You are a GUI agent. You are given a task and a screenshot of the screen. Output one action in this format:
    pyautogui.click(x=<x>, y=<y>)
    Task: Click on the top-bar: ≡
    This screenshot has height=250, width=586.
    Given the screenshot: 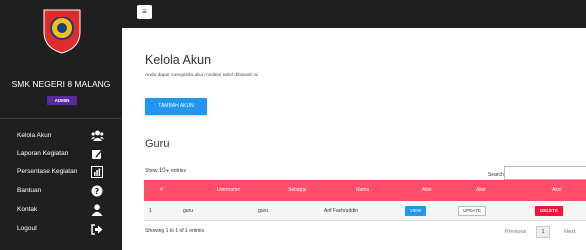 What is the action you would take?
    pyautogui.click(x=354, y=14)
    